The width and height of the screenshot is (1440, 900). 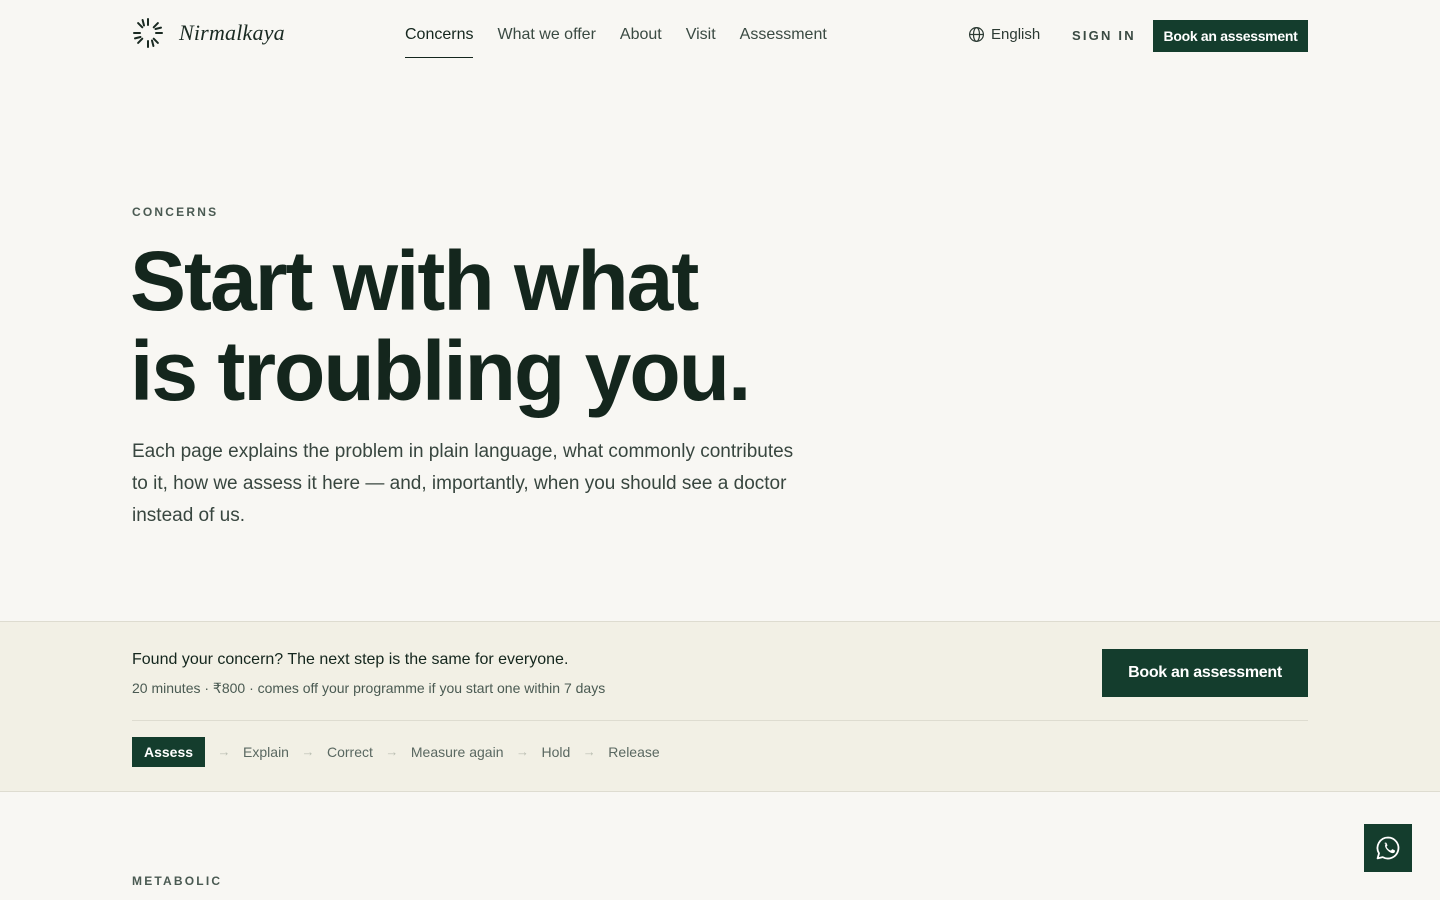 I want to click on language-selector: English, so click(x=1004, y=34).